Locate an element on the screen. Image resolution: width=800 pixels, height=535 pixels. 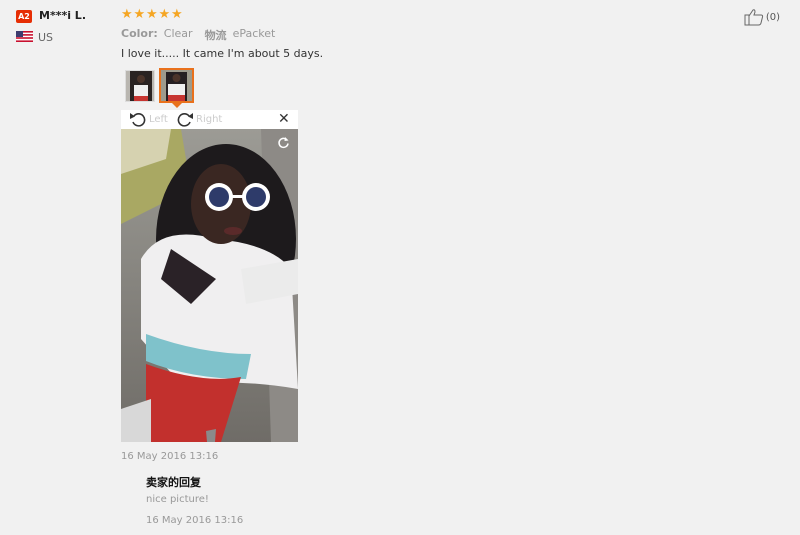
seller-reply-text: nice picture! is located at coordinates (177, 499).